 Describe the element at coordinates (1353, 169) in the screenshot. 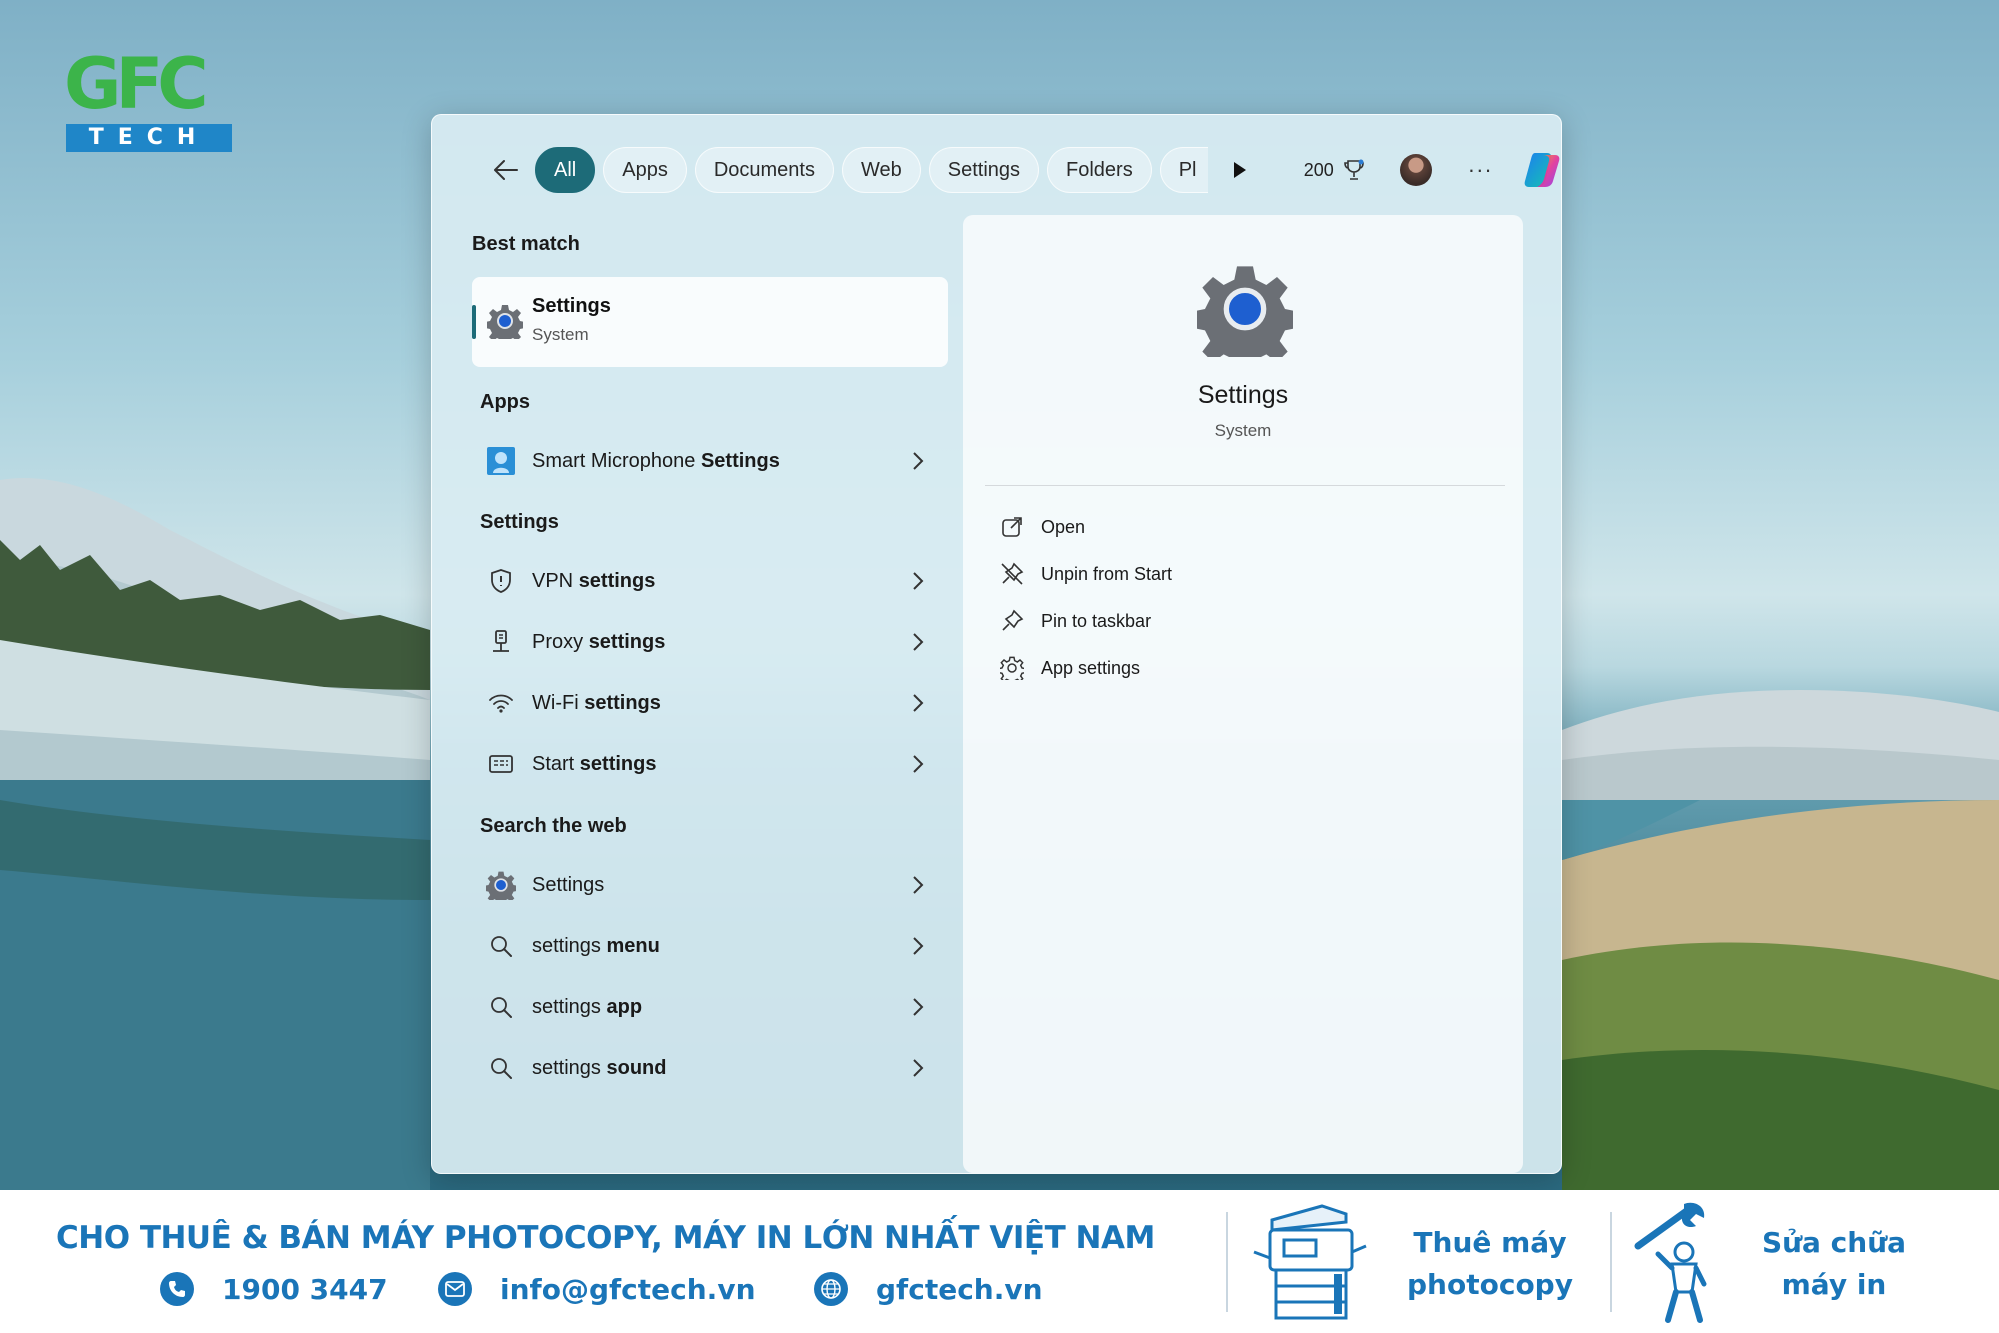

I see `rewards-trophy-icon` at that location.